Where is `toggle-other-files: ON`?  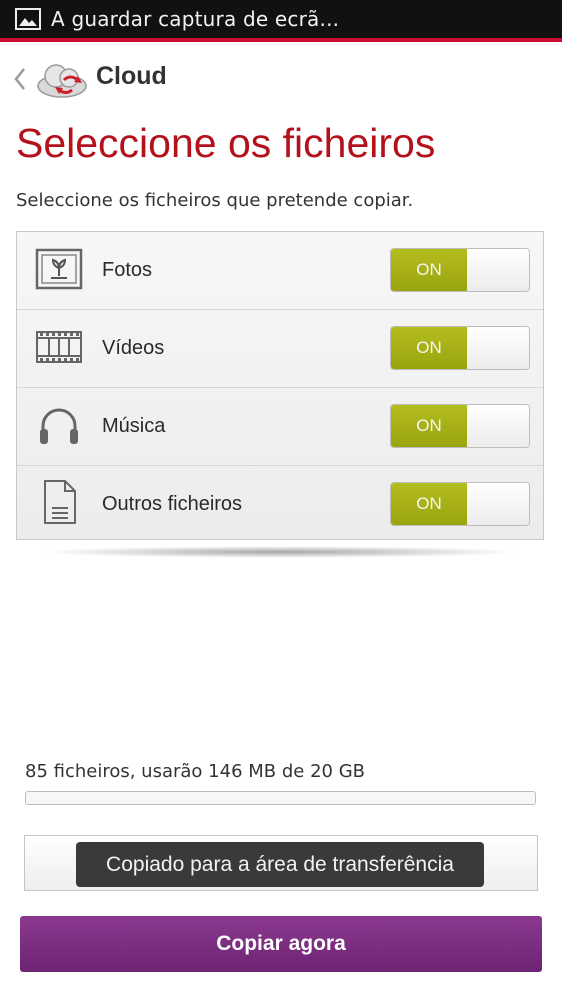 toggle-other-files: ON is located at coordinates (460, 504).